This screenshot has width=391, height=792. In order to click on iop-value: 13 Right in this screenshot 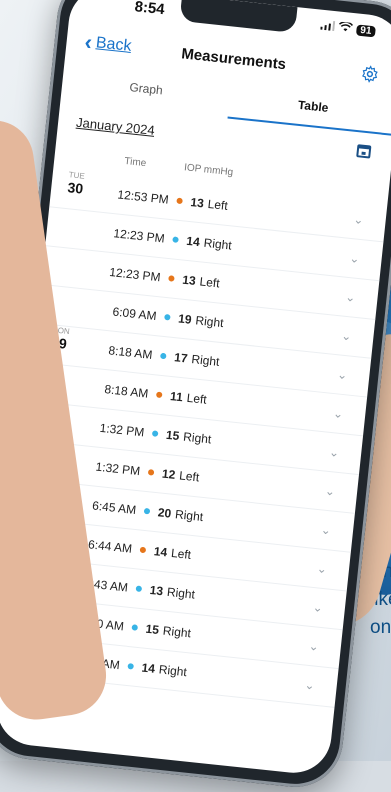, I will do `click(172, 592)`.